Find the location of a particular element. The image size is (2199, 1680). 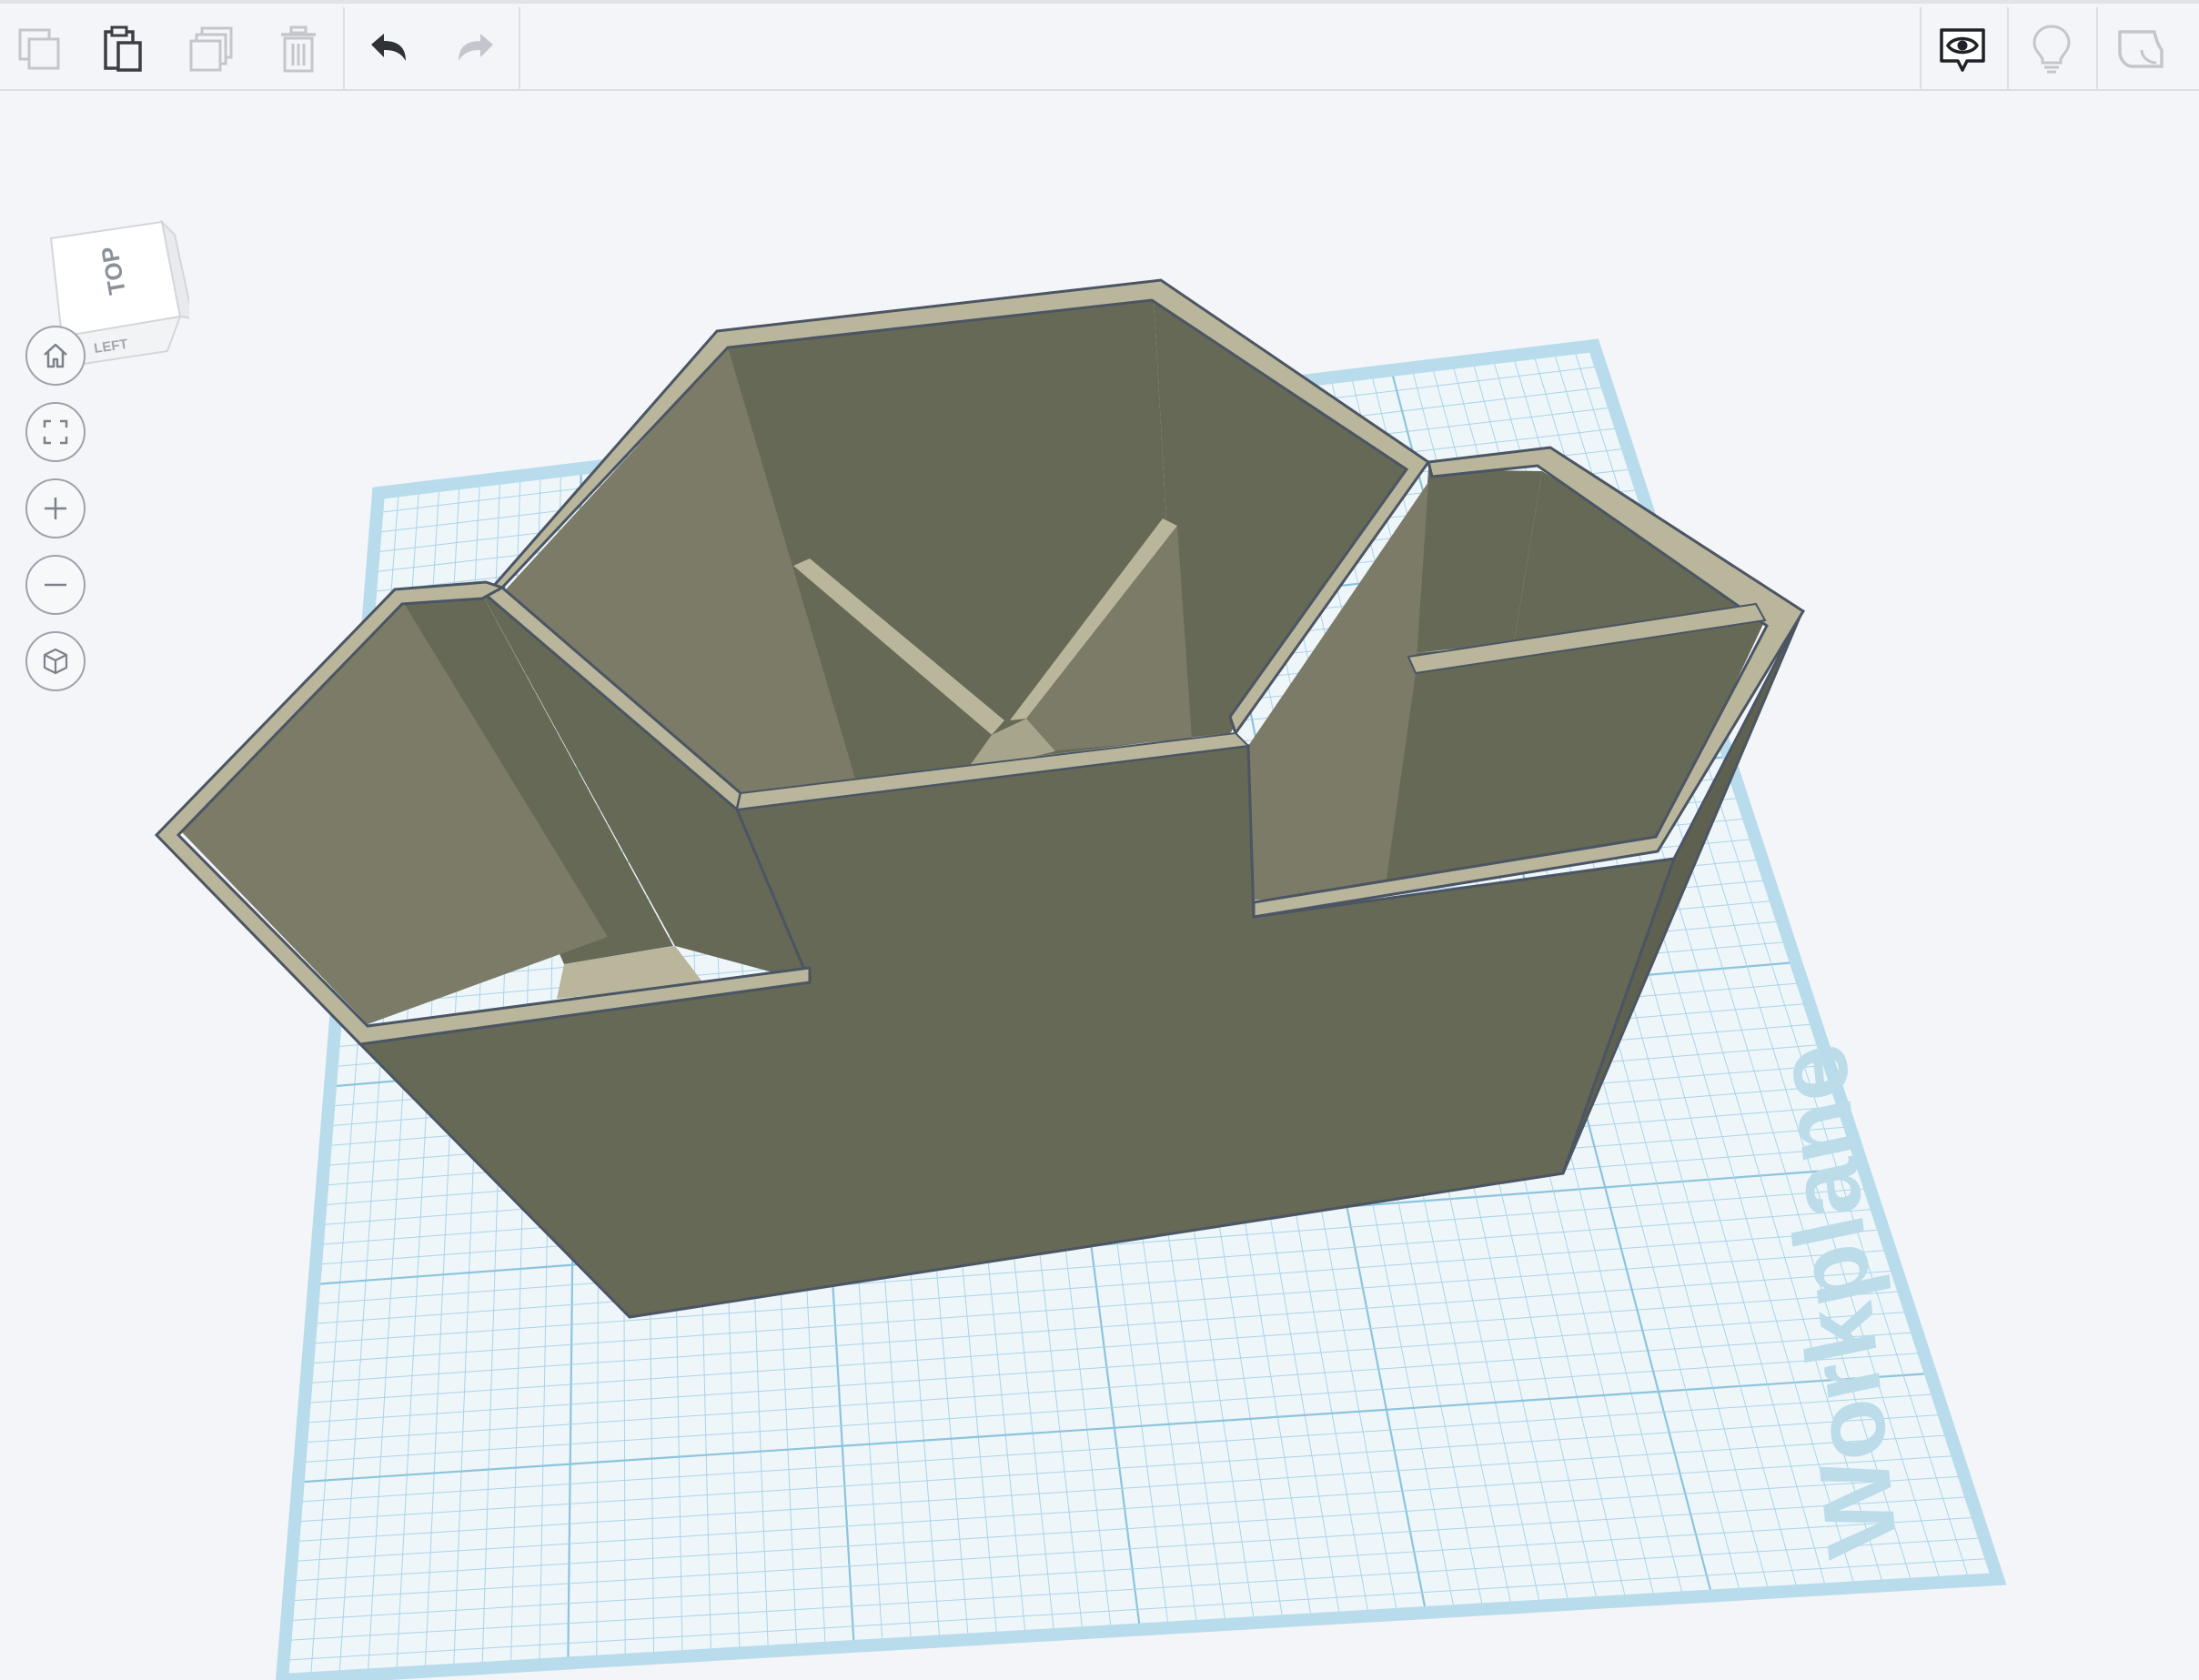

home-view-button is located at coordinates (55, 356).